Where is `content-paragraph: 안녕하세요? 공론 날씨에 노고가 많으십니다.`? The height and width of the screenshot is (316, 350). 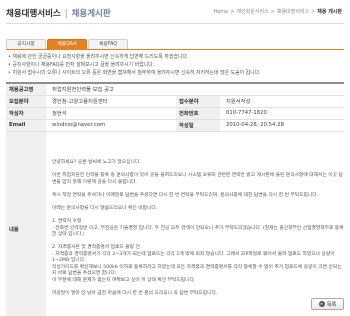
content-paragraph: 안녕하세요? 공론 날씨에 노고가 많으십니다. is located at coordinates (96, 163).